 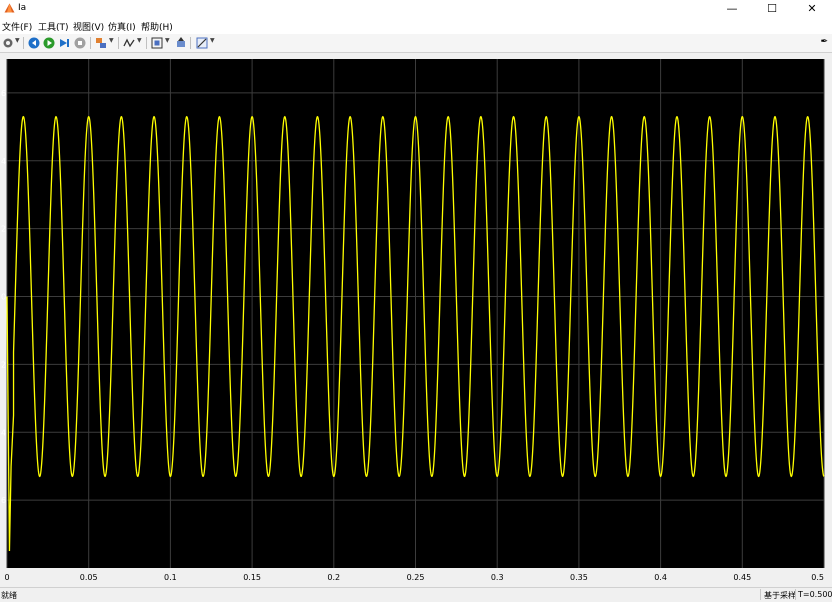 What do you see at coordinates (22, 8) in the screenshot?
I see `window-title: Ia` at bounding box center [22, 8].